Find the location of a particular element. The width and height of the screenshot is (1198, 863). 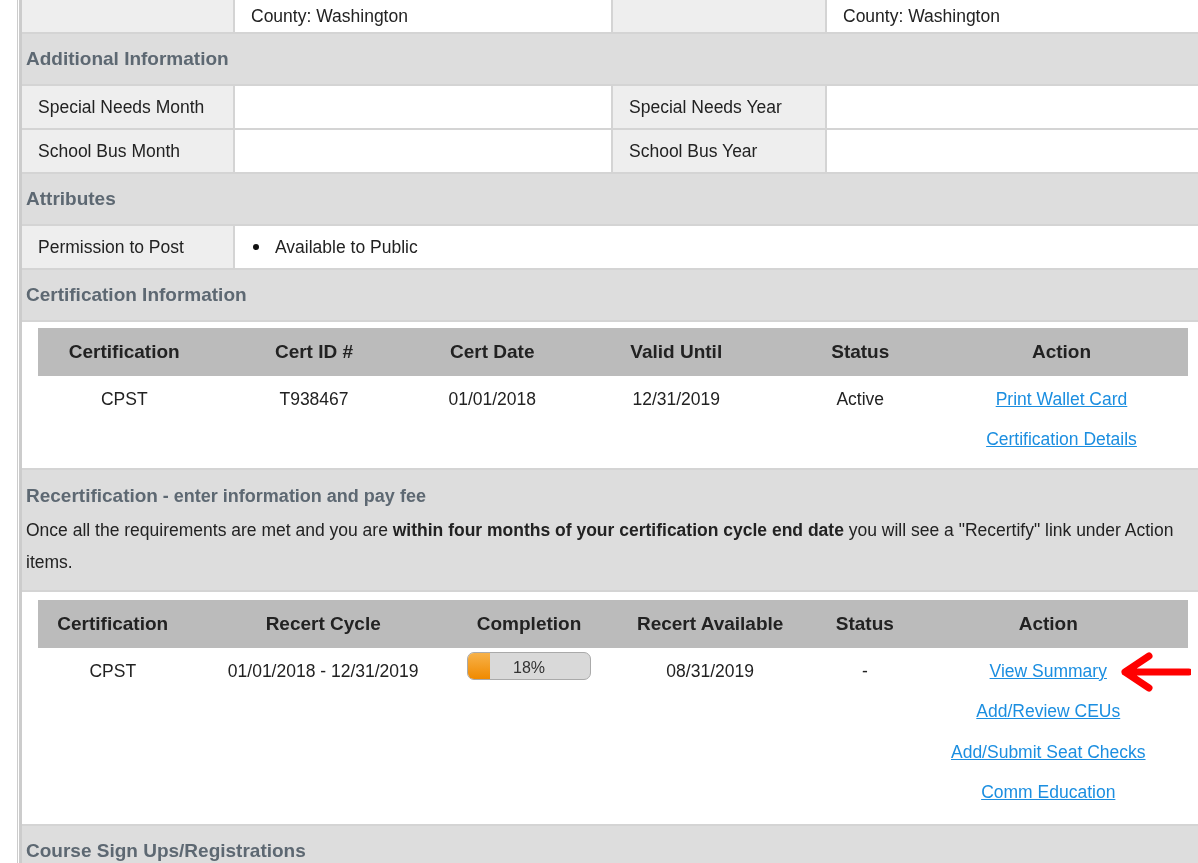

field-label: School Bus Month is located at coordinates (109, 151).